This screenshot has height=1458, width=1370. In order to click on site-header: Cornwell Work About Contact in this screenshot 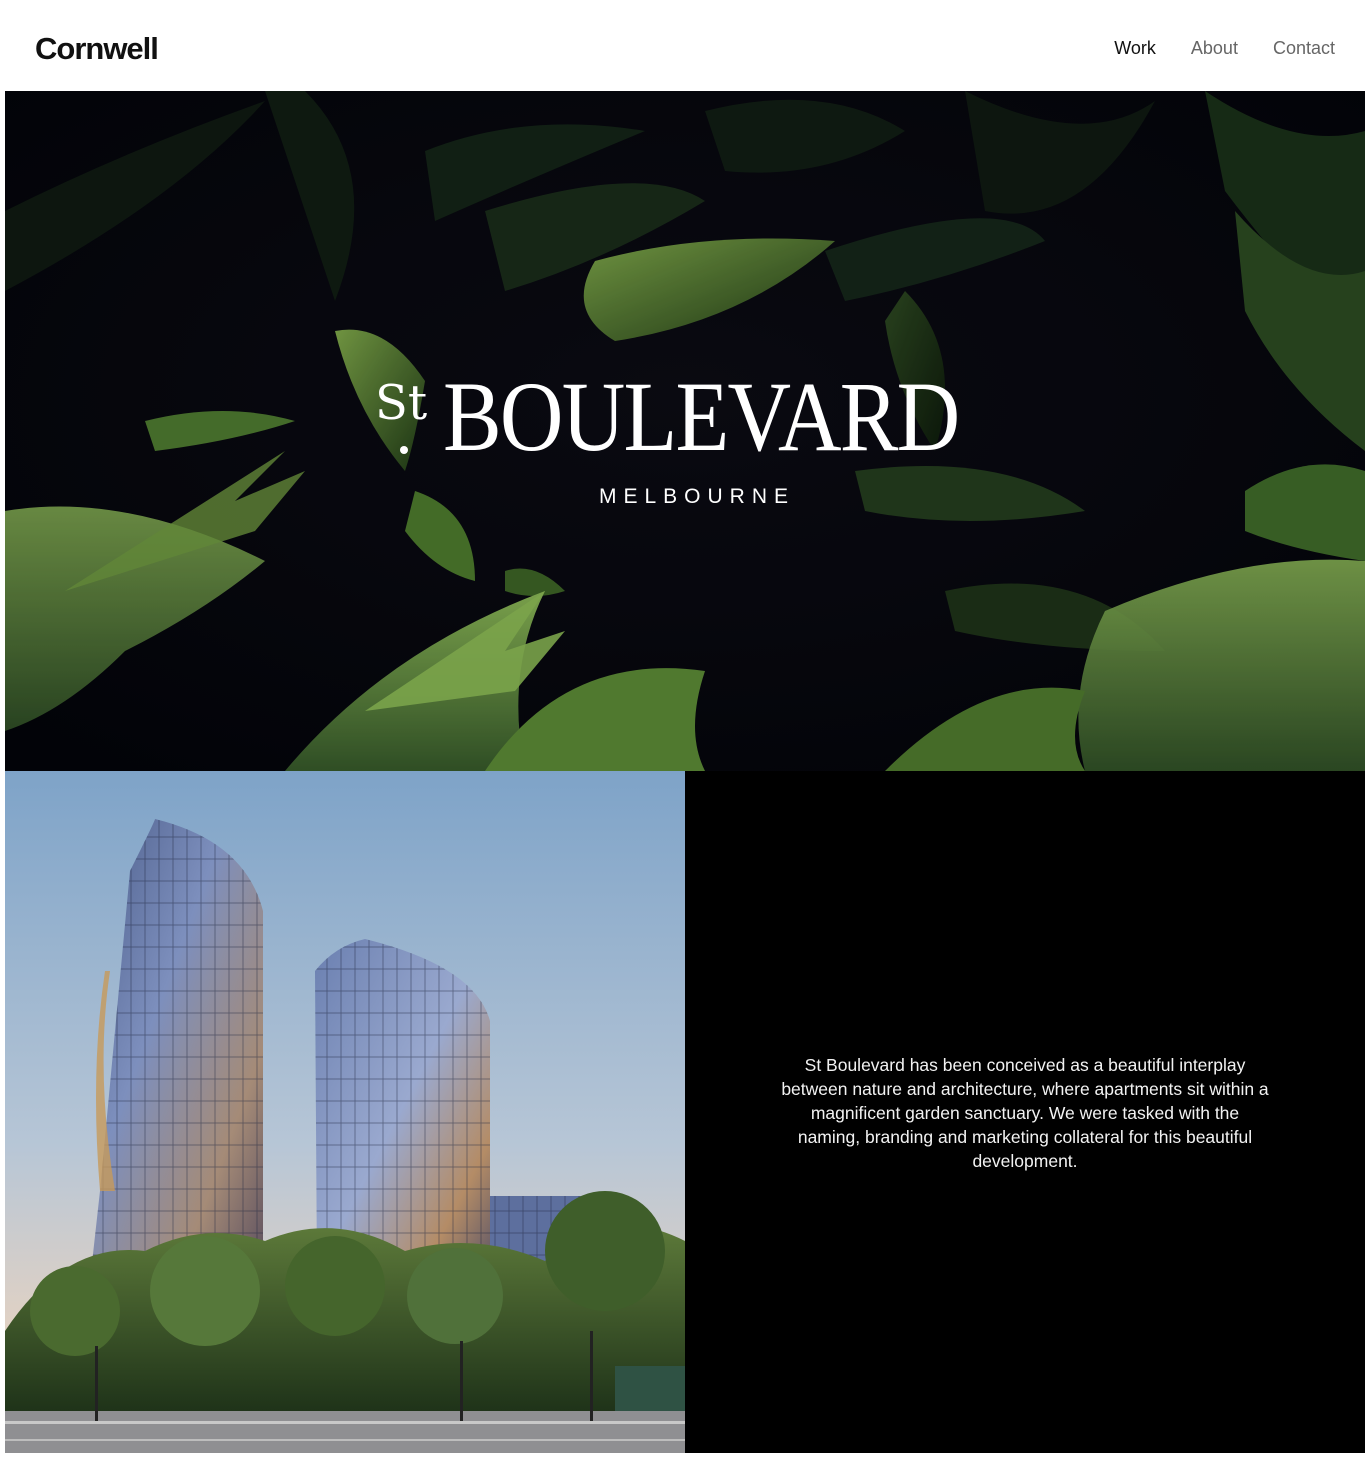, I will do `click(685, 47)`.